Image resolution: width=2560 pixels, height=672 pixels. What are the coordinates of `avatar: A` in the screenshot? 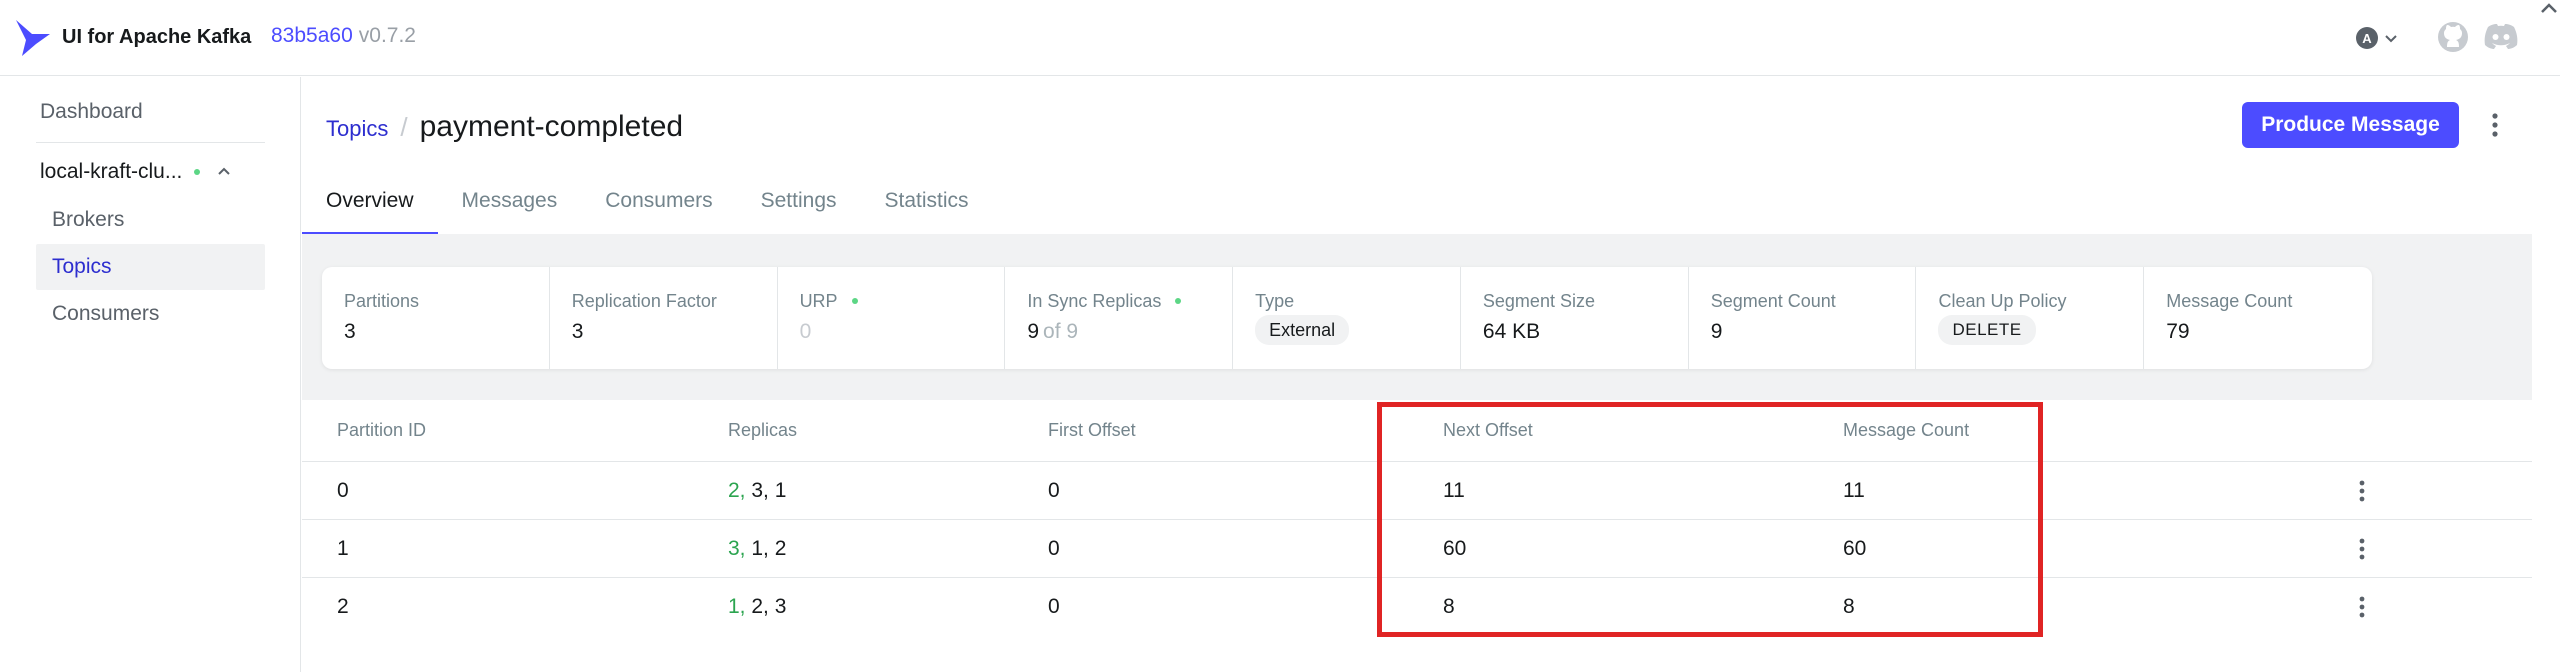 It's located at (2367, 38).